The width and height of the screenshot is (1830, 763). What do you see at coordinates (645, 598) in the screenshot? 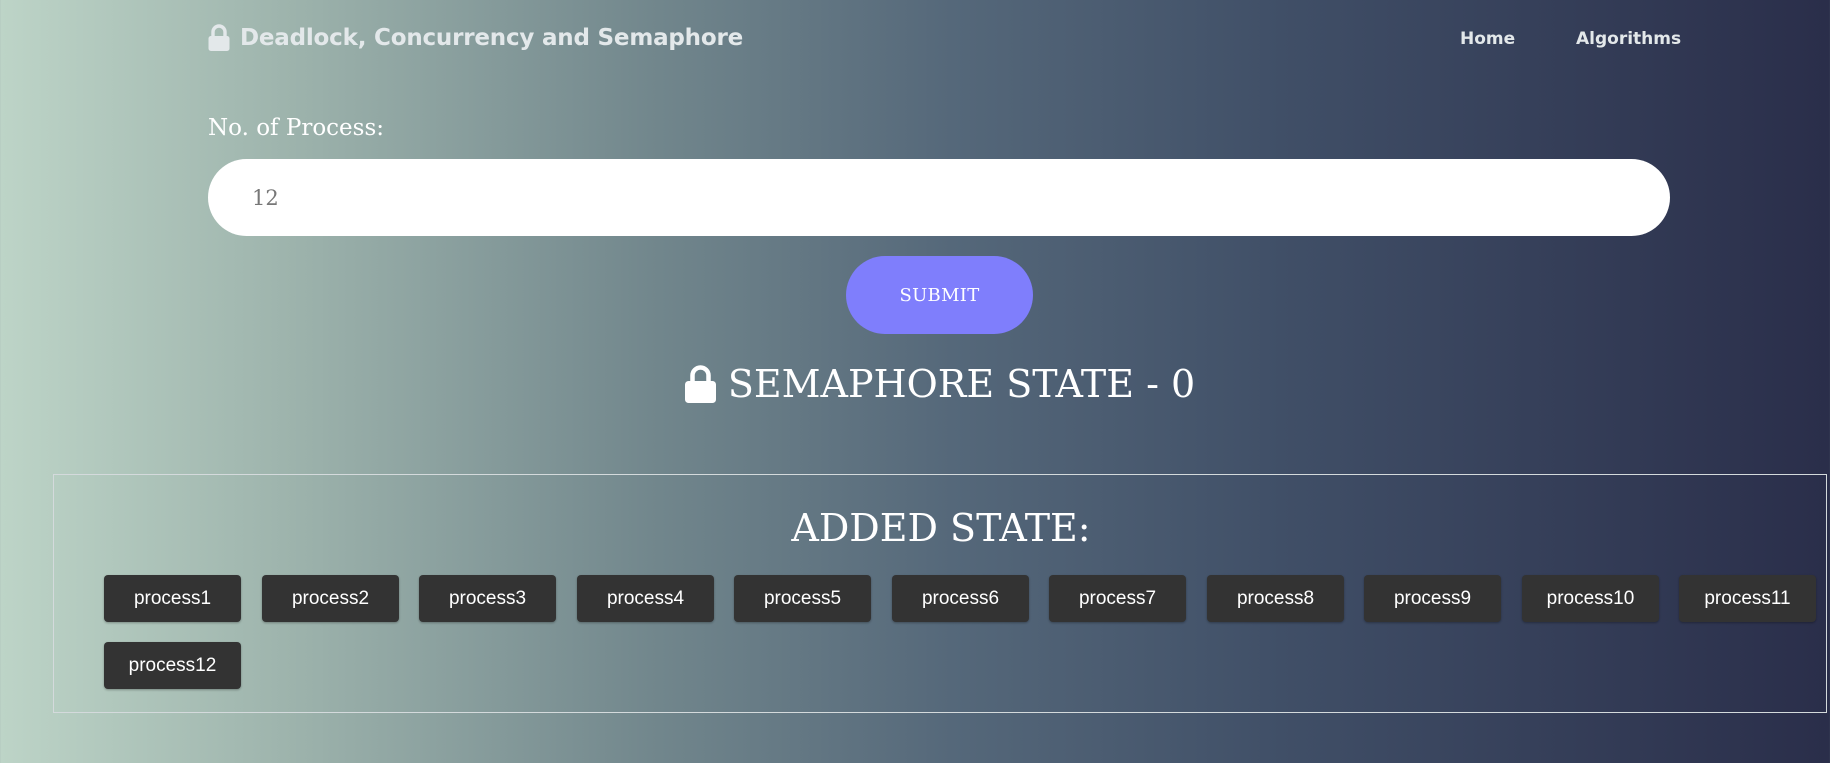
I see `process-button: process4` at bounding box center [645, 598].